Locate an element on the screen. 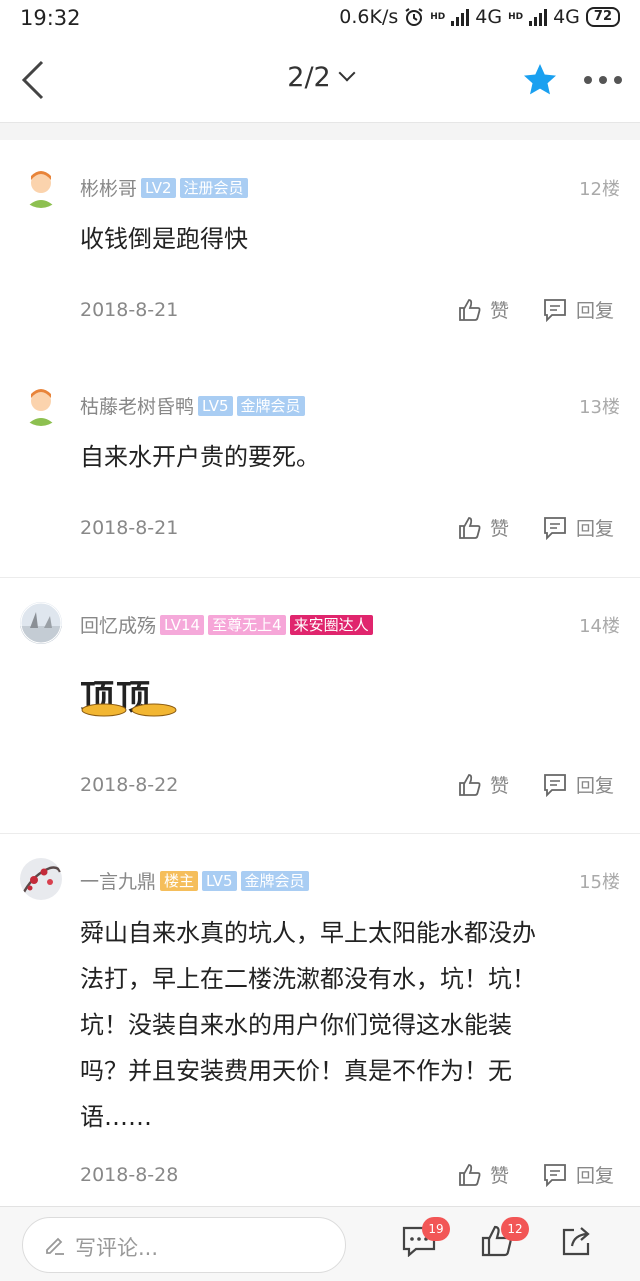 The width and height of the screenshot is (640, 1281). comment-line: 吗？并且安装费用天价！真是不作为！无 is located at coordinates (296, 1071).